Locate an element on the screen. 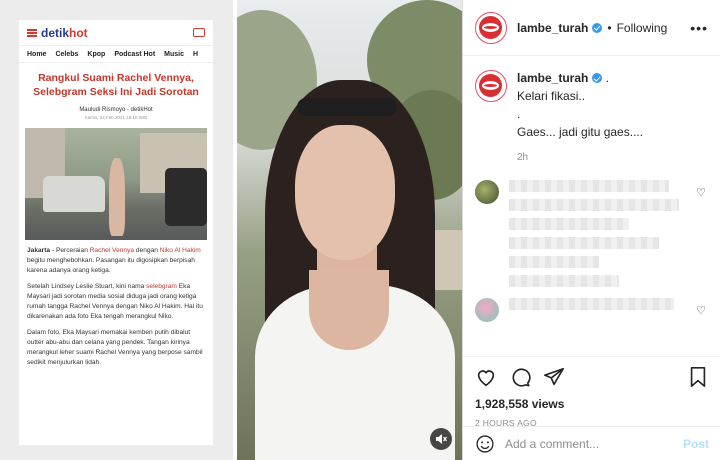 The height and width of the screenshot is (460, 720). caption-timestamp: 2h is located at coordinates (580, 158).